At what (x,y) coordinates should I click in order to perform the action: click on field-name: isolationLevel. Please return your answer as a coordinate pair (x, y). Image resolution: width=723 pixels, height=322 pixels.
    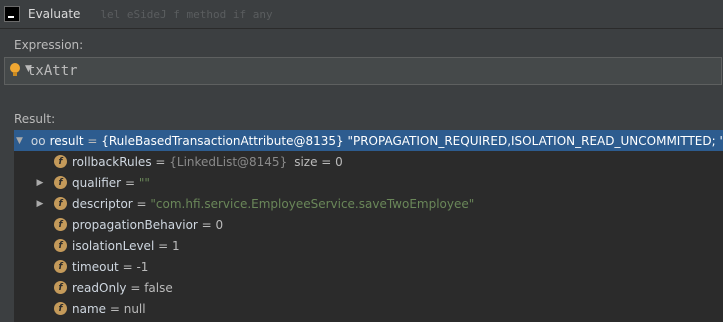
    Looking at the image, I should click on (113, 245).